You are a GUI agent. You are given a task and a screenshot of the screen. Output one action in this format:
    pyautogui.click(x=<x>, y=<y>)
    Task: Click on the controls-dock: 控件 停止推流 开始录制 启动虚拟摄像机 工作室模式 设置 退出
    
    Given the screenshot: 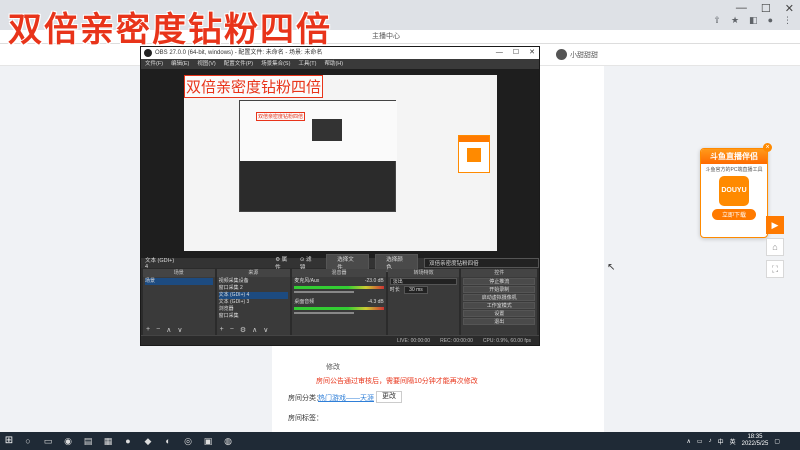 What is the action you would take?
    pyautogui.click(x=499, y=302)
    